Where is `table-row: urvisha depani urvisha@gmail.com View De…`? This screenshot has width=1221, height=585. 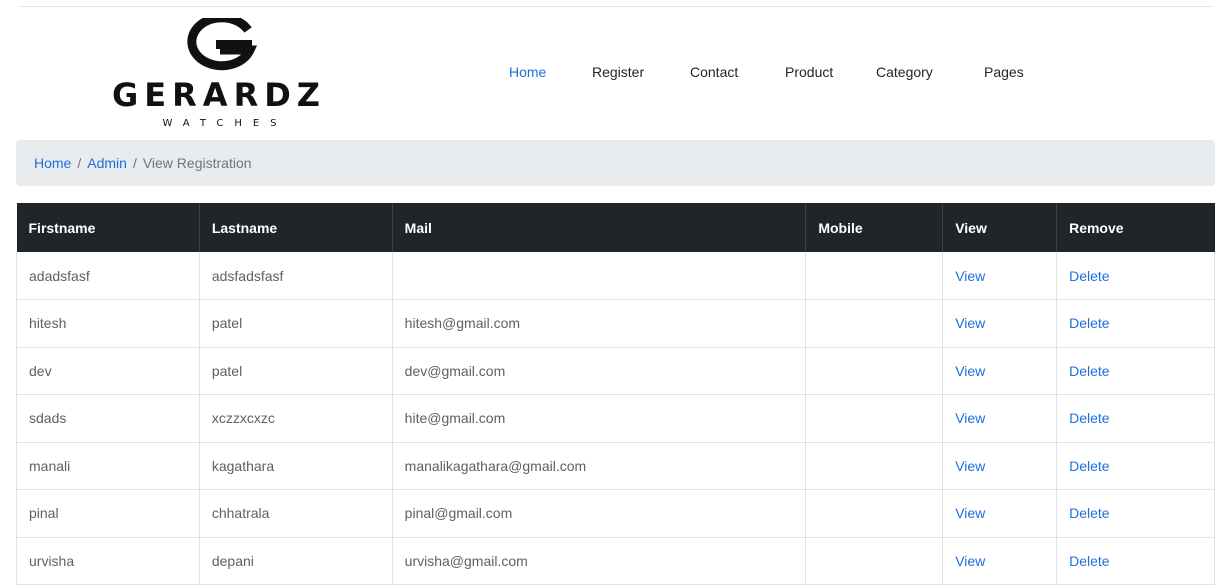 table-row: urvisha depani urvisha@gmail.com View De… is located at coordinates (615, 561).